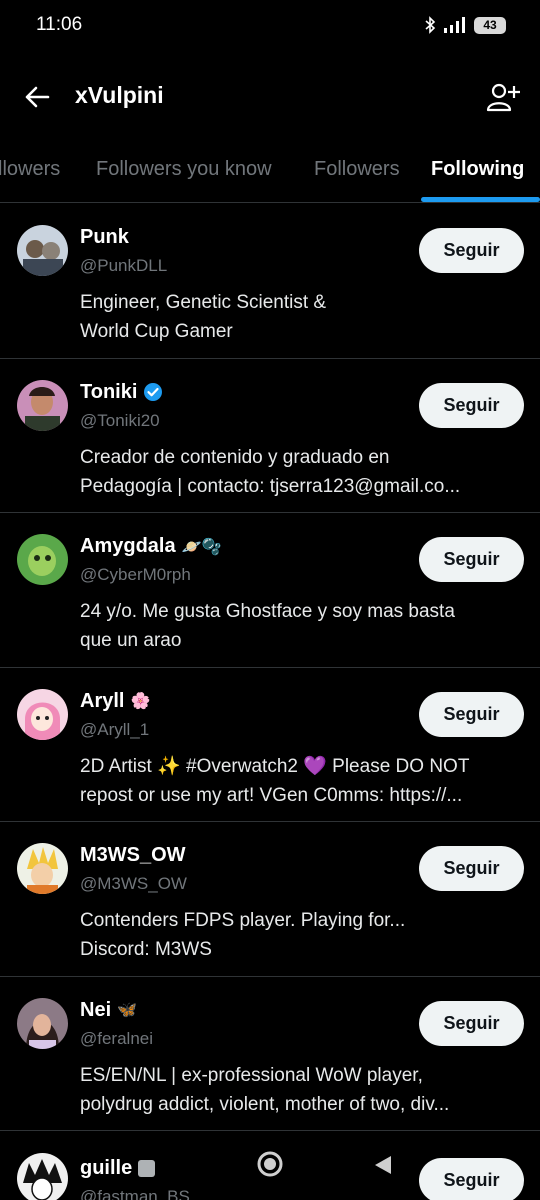 Image resolution: width=540 pixels, height=1200 pixels. Describe the element at coordinates (108, 392) in the screenshot. I see `user-name: Toniki` at that location.